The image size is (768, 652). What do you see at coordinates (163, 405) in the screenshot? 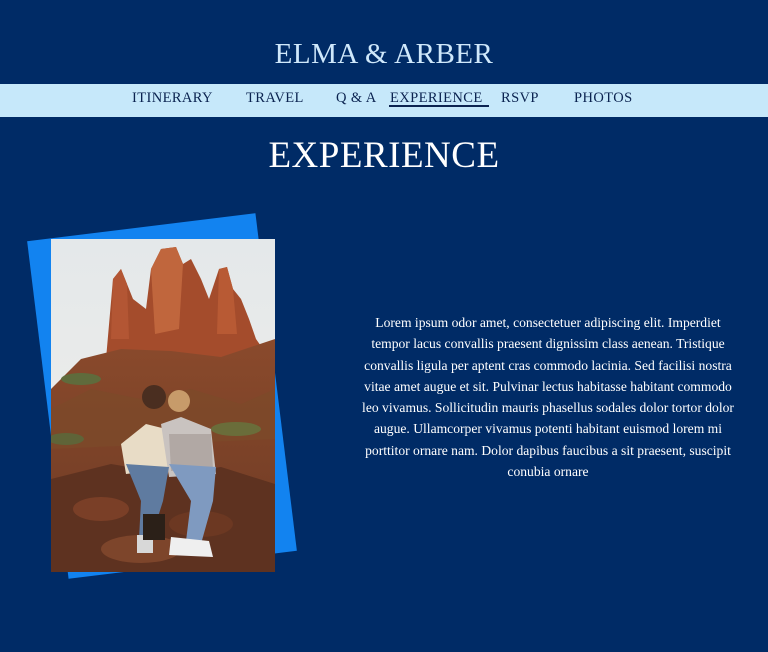
I see `couple-photo` at bounding box center [163, 405].